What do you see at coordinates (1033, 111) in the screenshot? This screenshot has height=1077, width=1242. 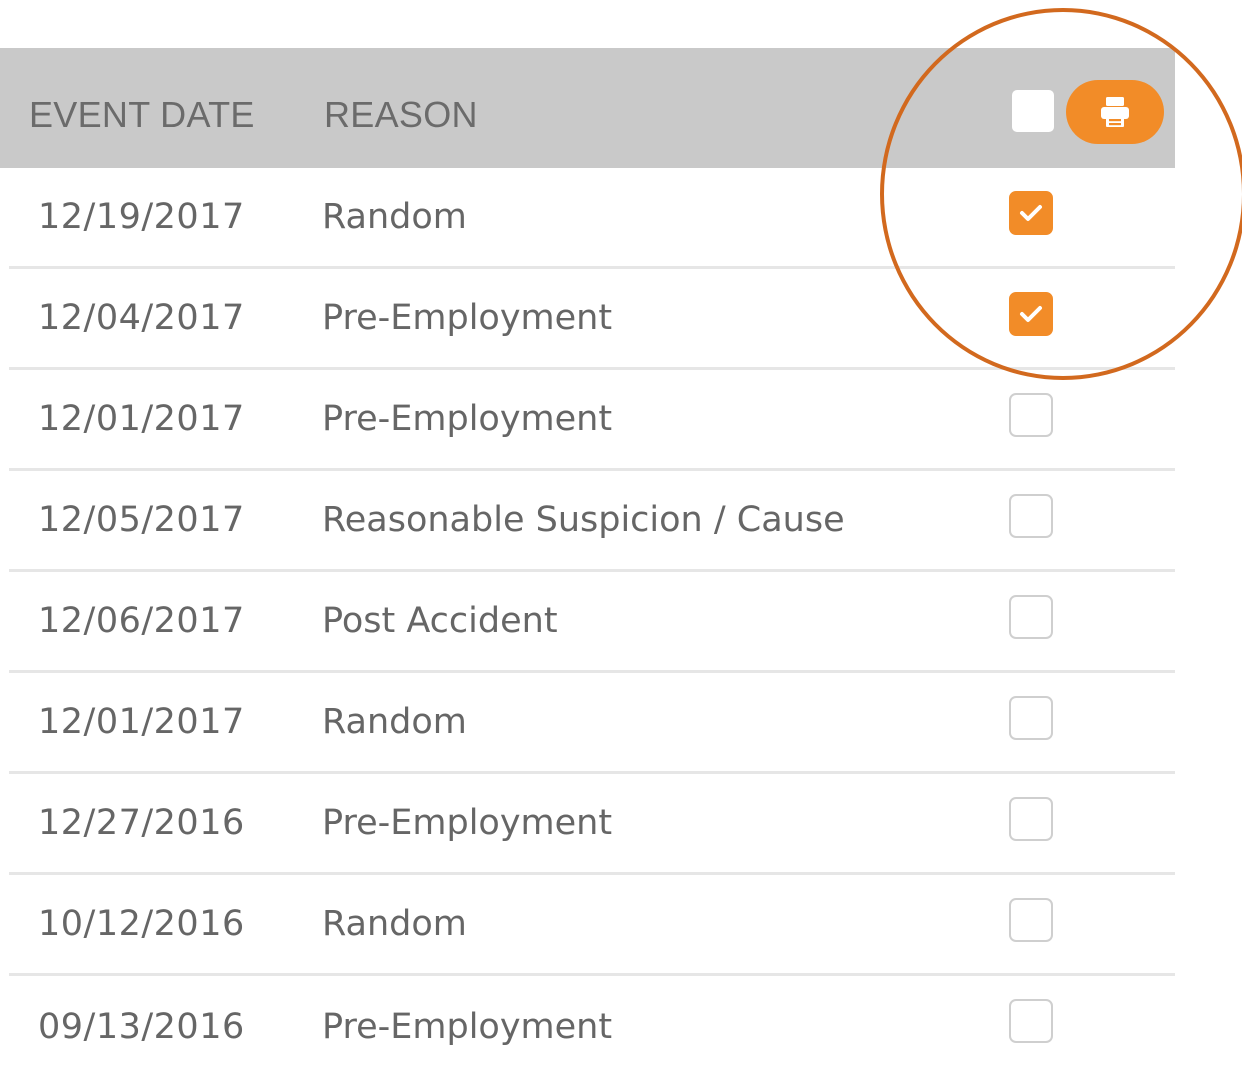 I see `select-all-checkbox` at bounding box center [1033, 111].